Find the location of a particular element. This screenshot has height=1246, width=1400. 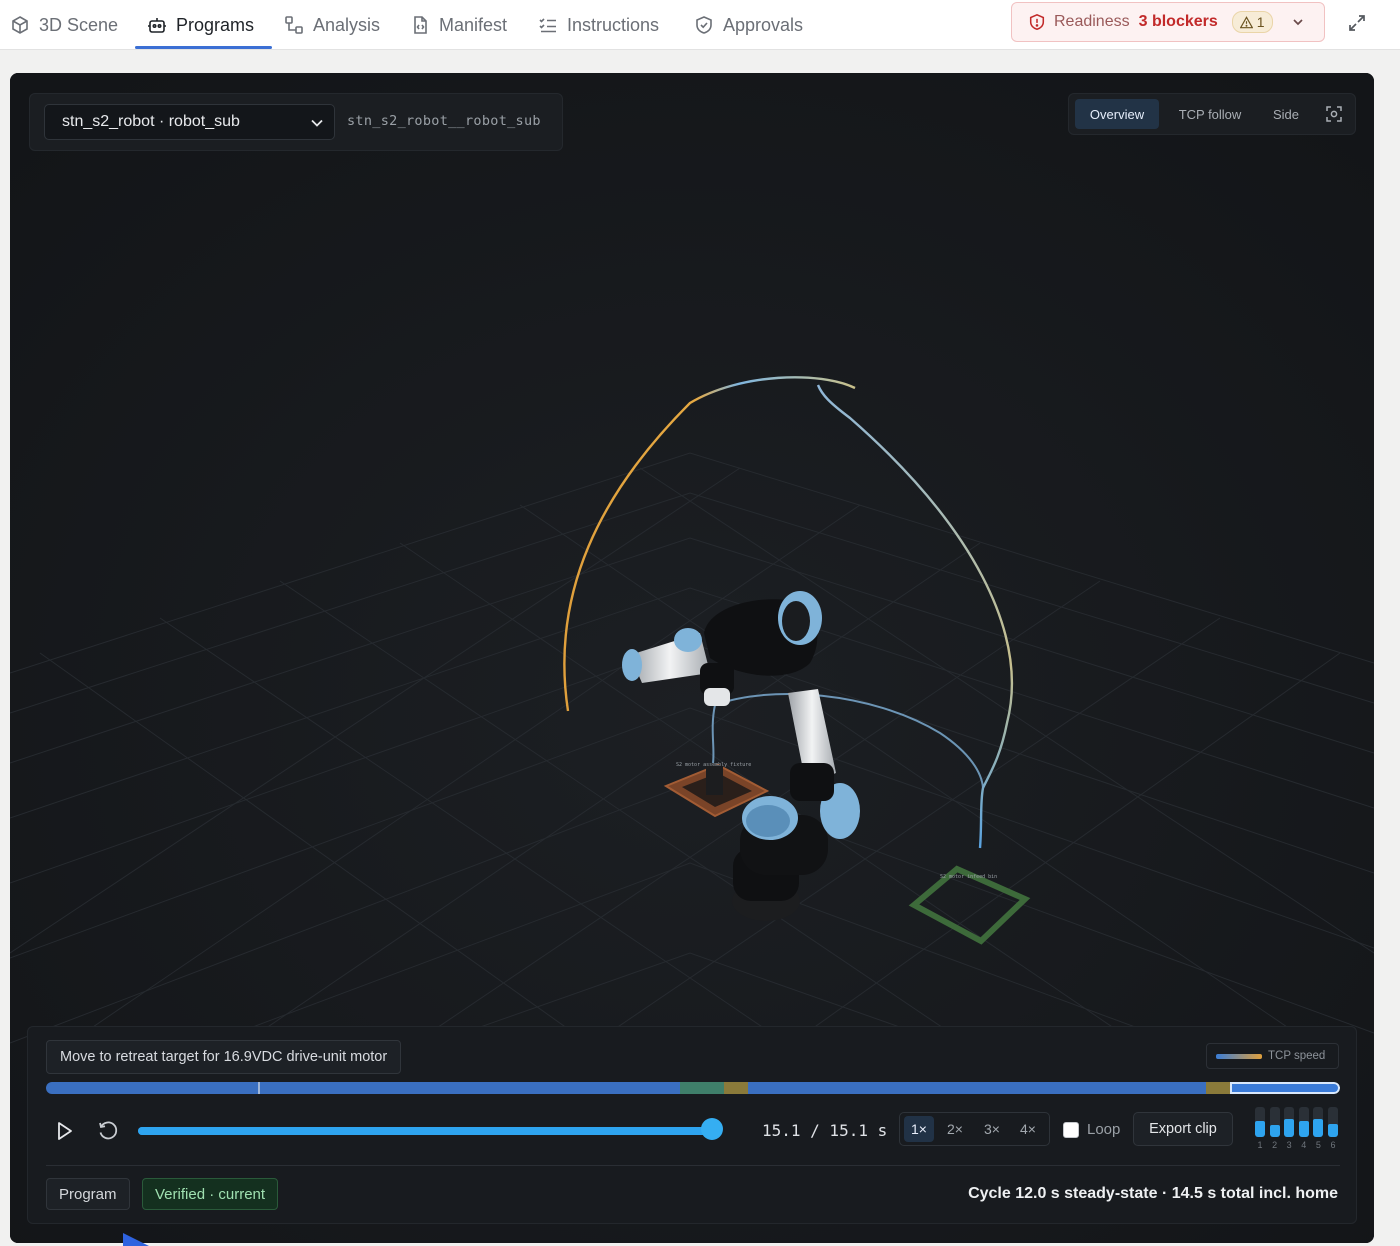

list-check-icon is located at coordinates (547, 25).